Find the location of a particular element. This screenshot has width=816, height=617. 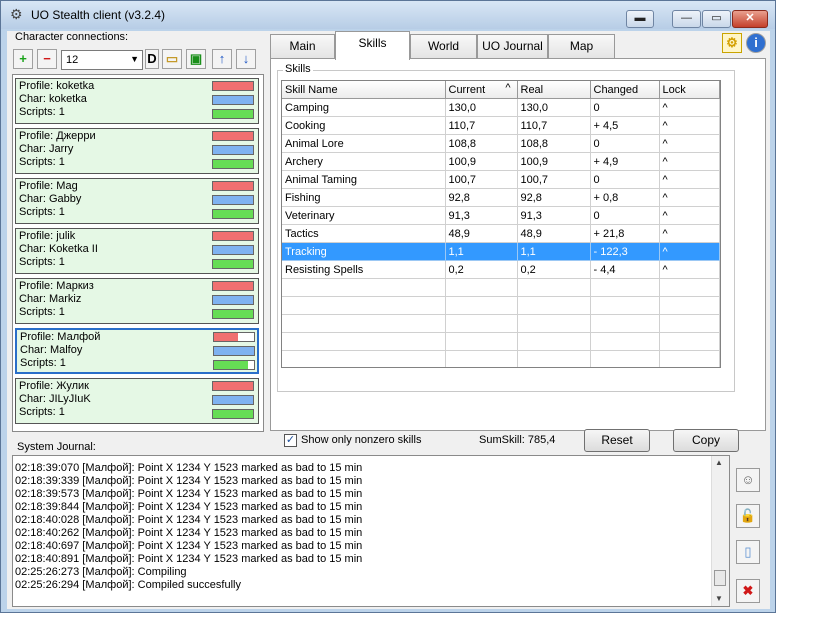

scripts-count: Scripts: 1 is located at coordinates (42, 412).